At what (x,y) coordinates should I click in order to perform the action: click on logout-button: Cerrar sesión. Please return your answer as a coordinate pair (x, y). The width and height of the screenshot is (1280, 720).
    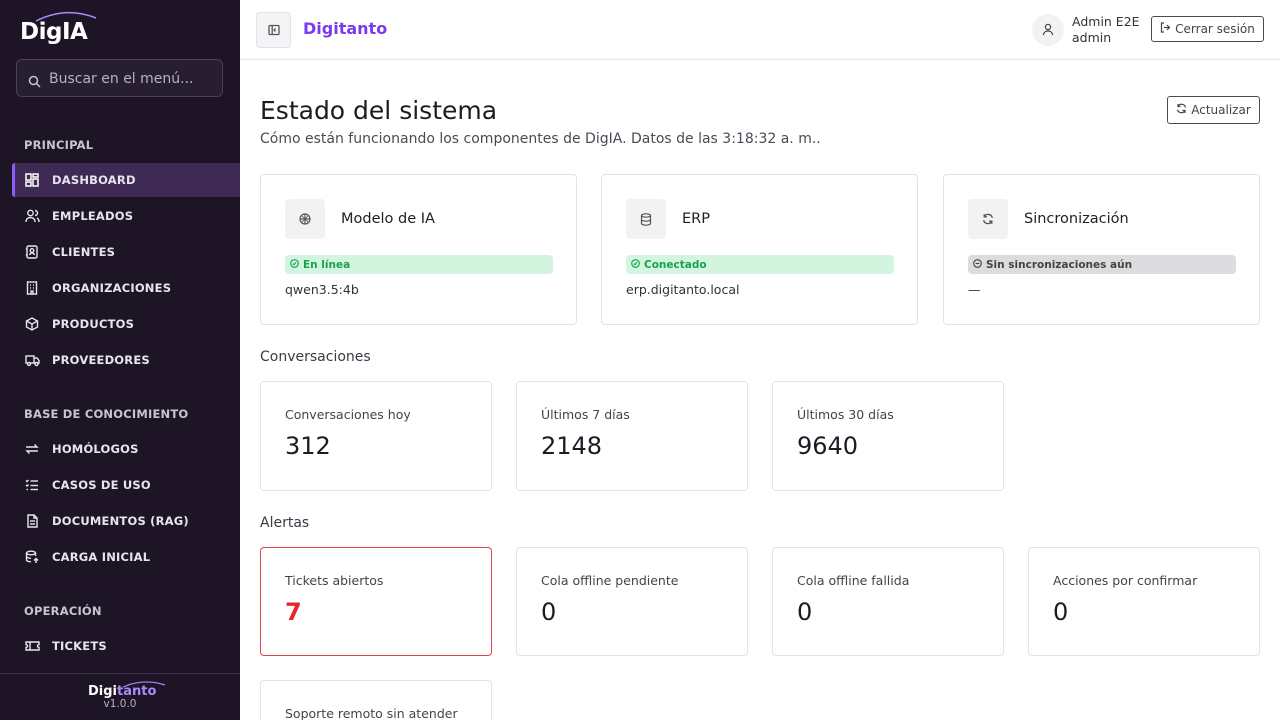
    Looking at the image, I should click on (1207, 29).